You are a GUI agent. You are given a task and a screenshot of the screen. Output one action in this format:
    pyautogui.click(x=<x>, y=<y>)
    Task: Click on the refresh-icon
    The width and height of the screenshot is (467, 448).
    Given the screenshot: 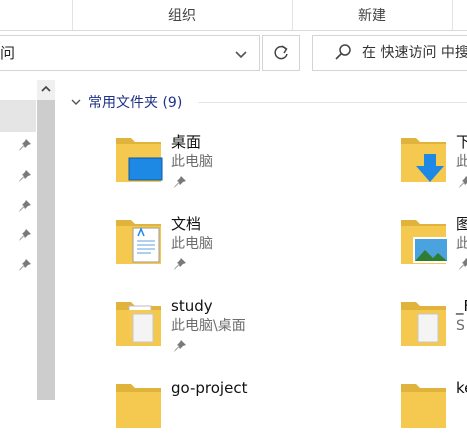 What is the action you would take?
    pyautogui.click(x=281, y=52)
    